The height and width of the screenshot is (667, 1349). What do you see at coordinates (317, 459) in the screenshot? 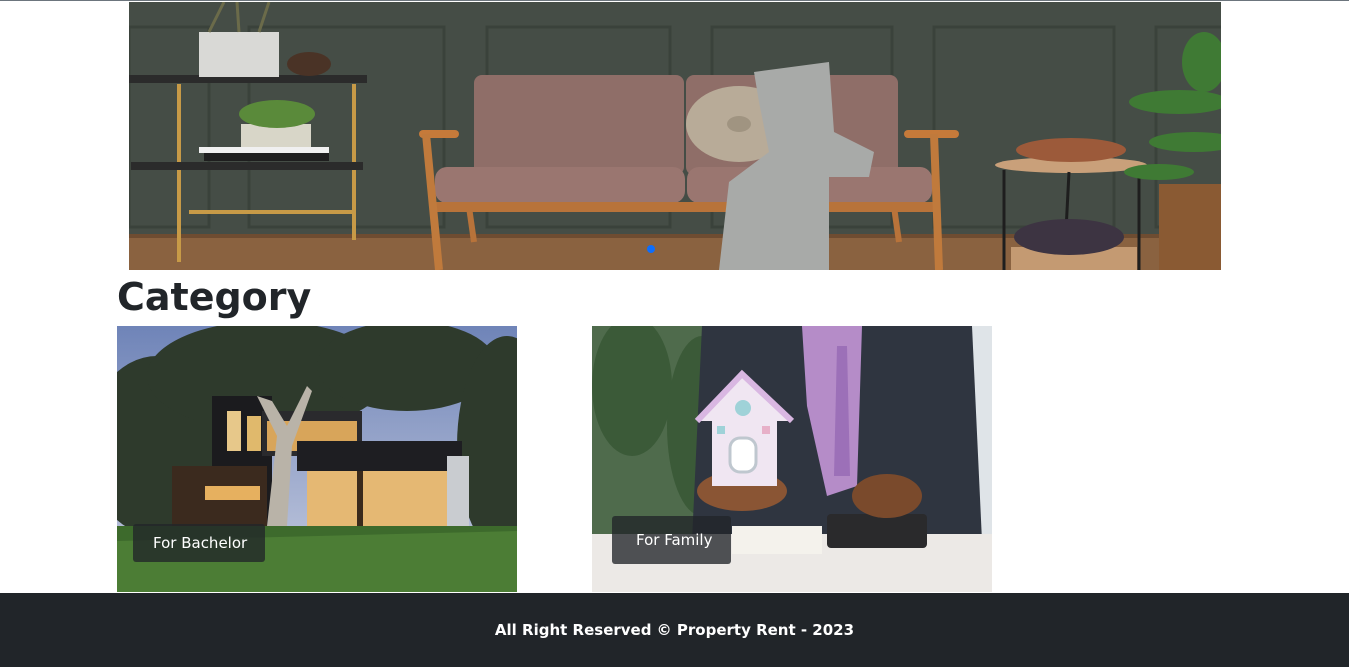
I see `category-card-bachelor: For Bachelor` at bounding box center [317, 459].